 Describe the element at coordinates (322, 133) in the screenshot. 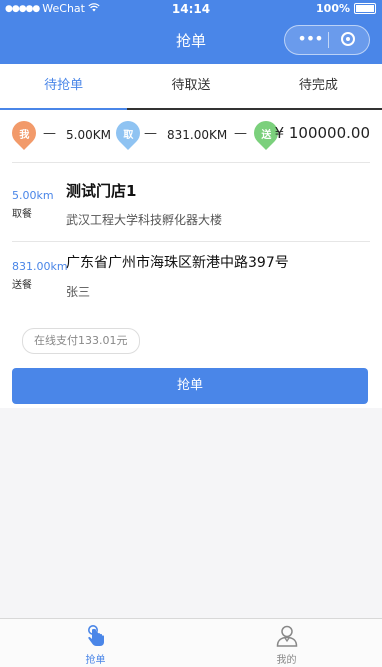

I see `order-price: ¥ 100000.00` at that location.